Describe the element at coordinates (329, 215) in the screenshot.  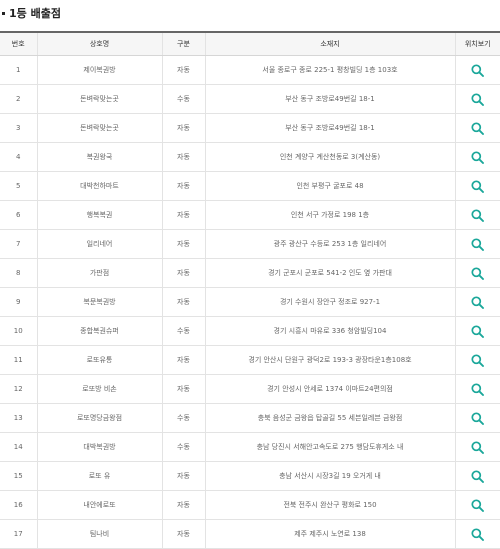
I see `store-address: 인천 서구 가정로 198 1층` at that location.